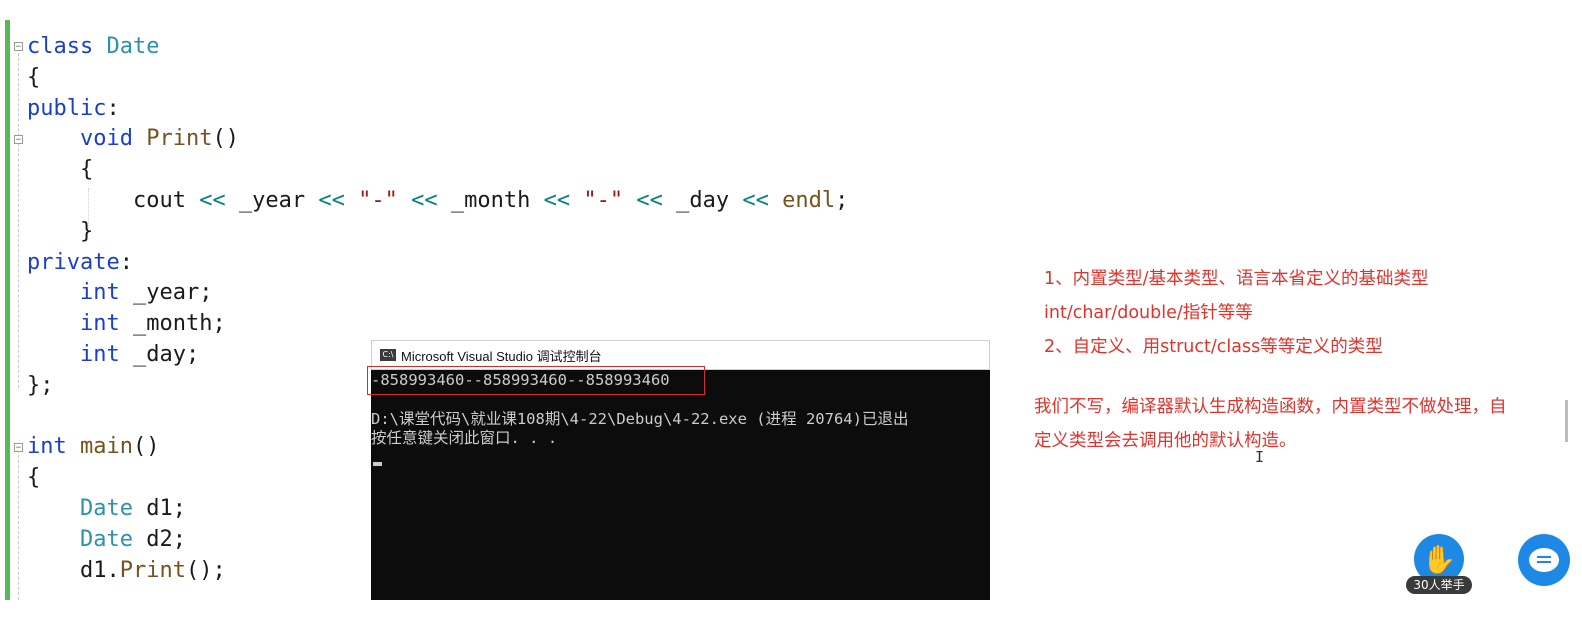  I want to click on code-line: };, so click(40, 385).